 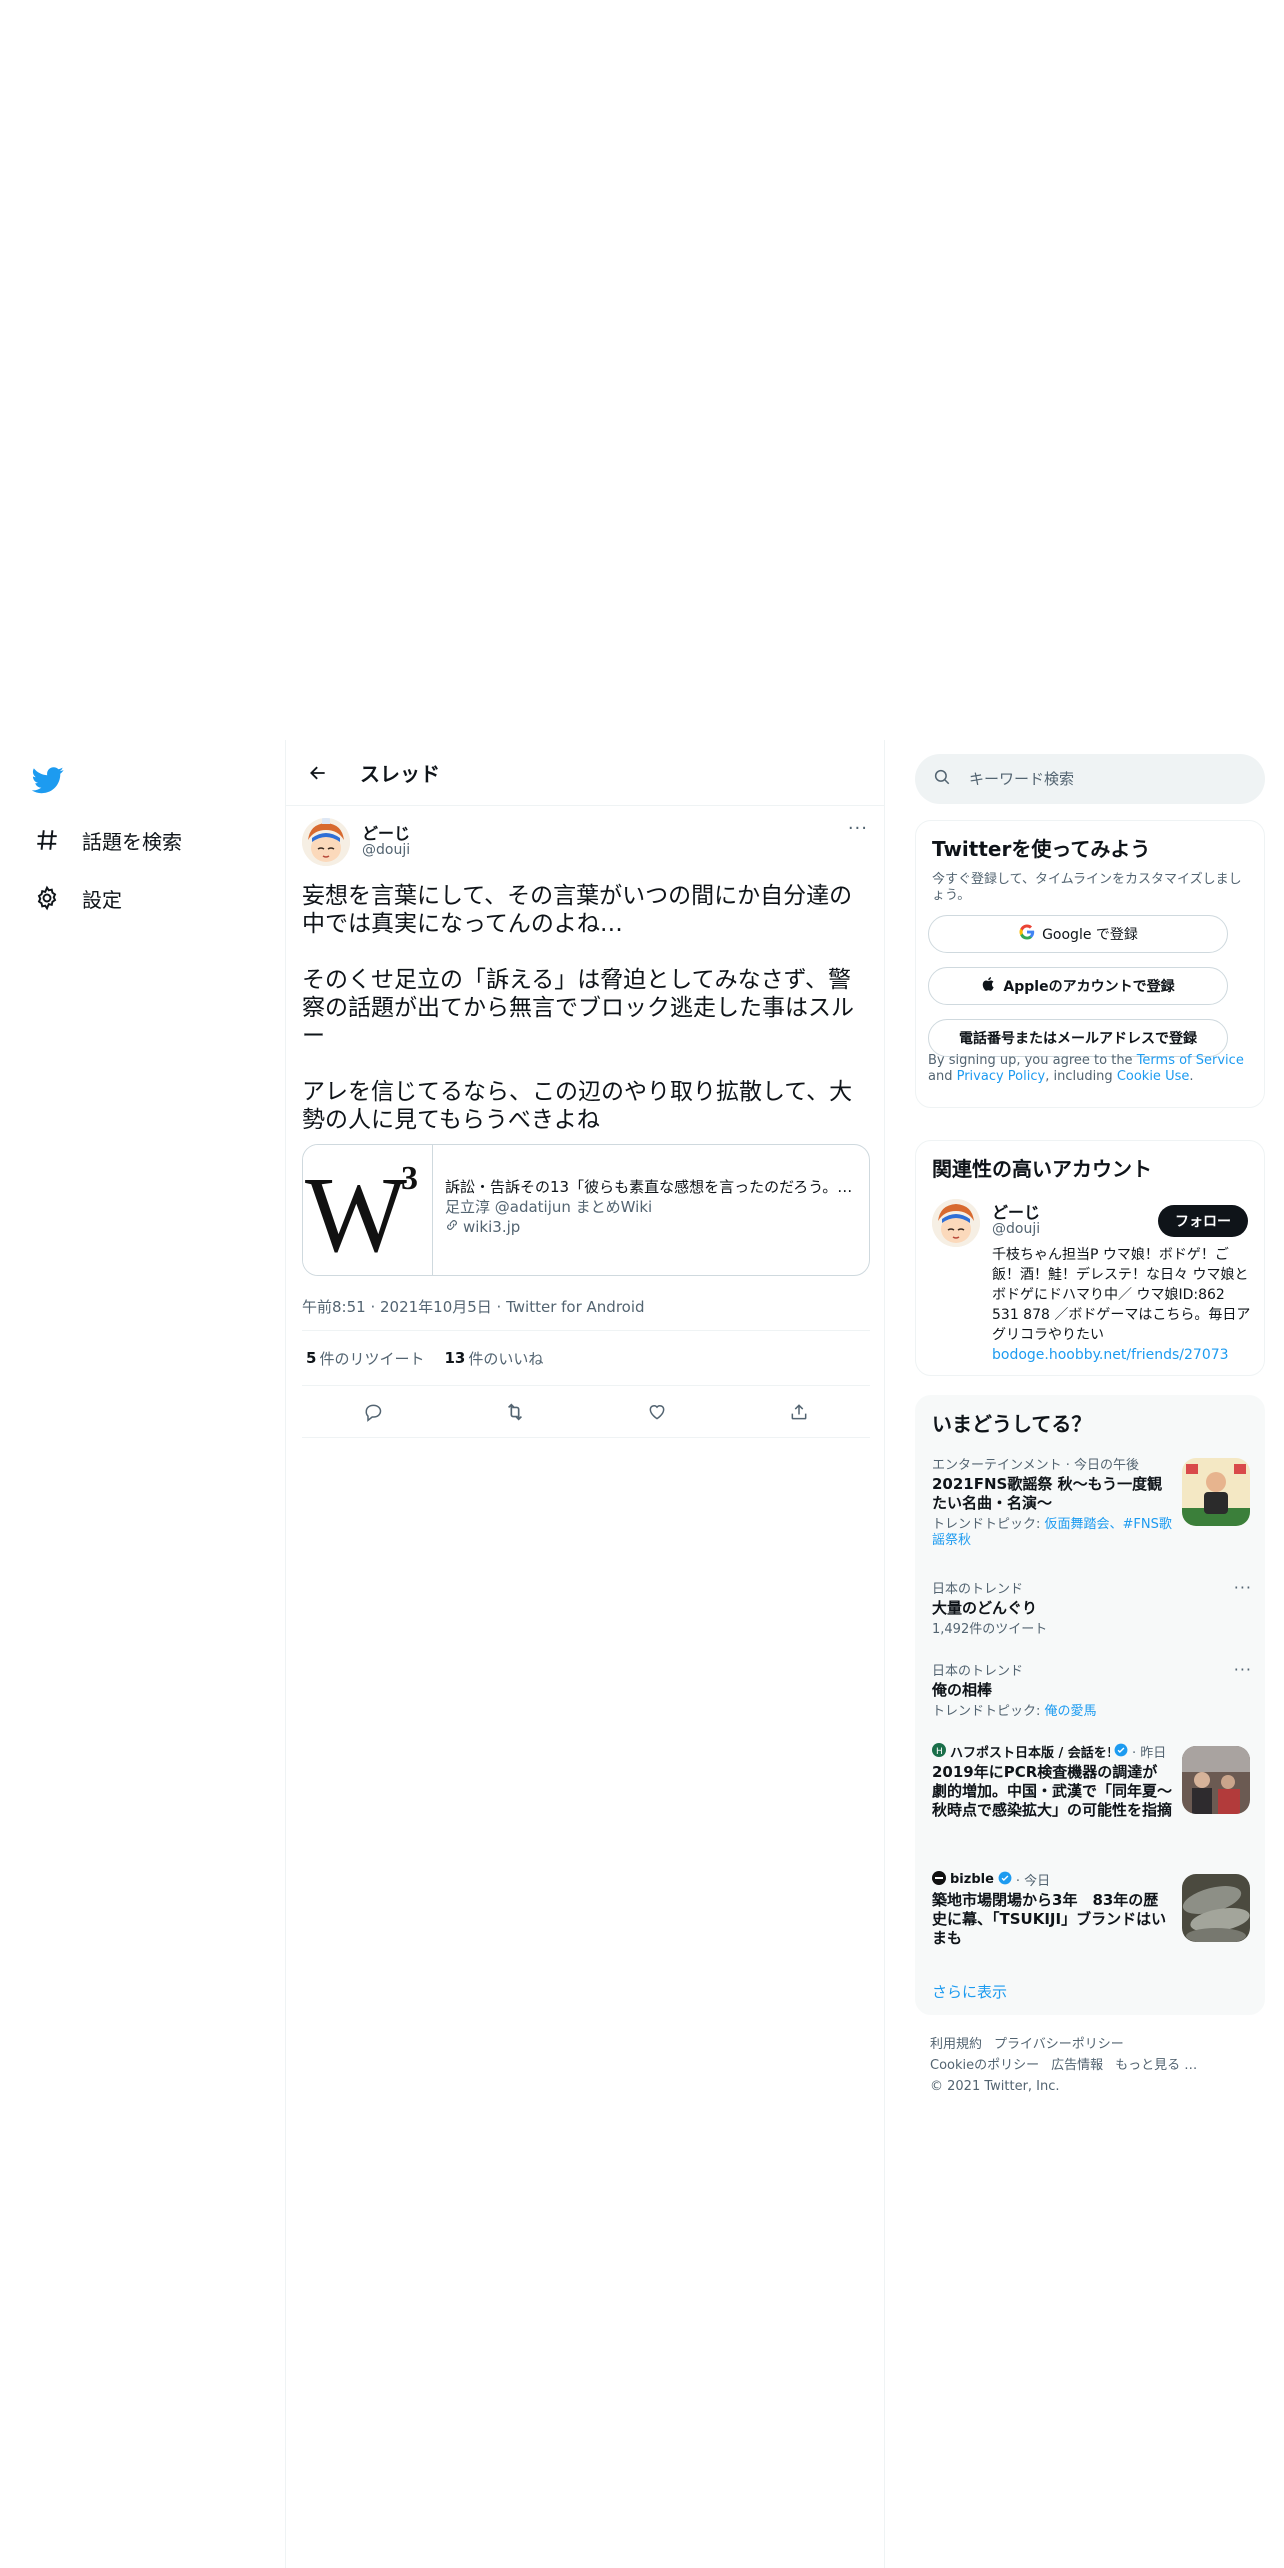 I want to click on nav-explore: 話題を検索, so click(x=103, y=840).